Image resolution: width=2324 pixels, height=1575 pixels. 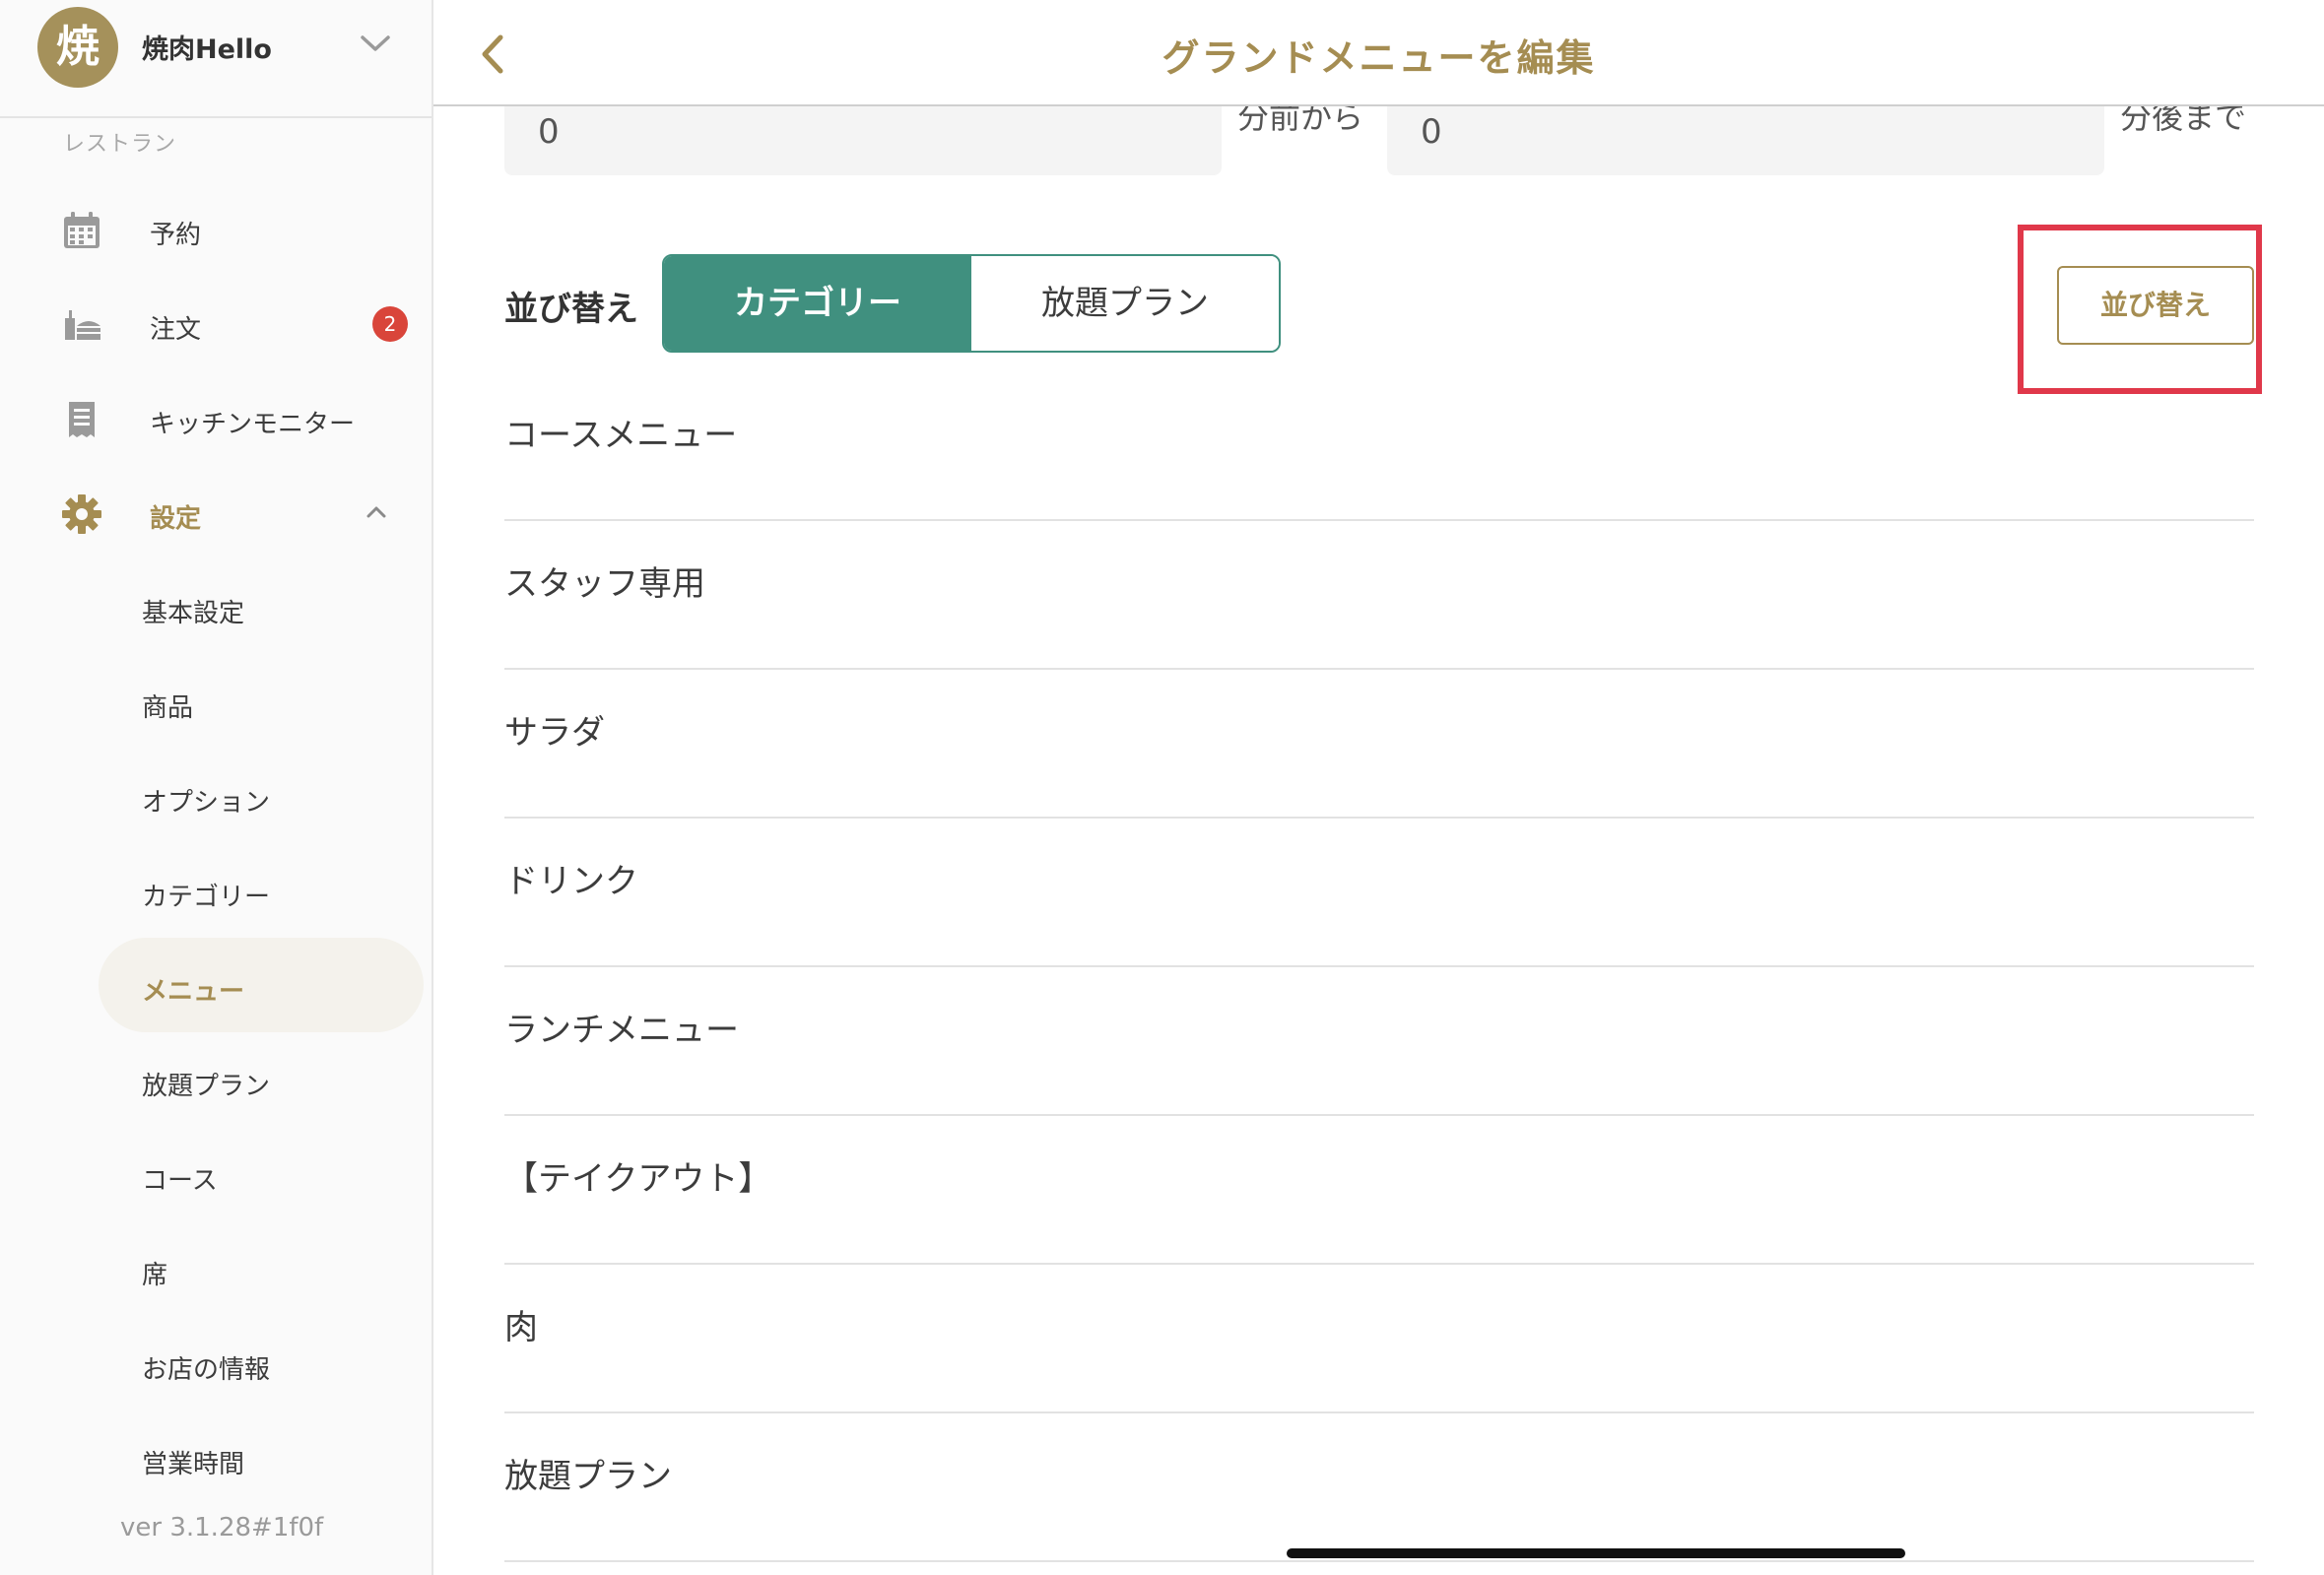 What do you see at coordinates (571, 309) in the screenshot?
I see `sort-label: 並び替え` at bounding box center [571, 309].